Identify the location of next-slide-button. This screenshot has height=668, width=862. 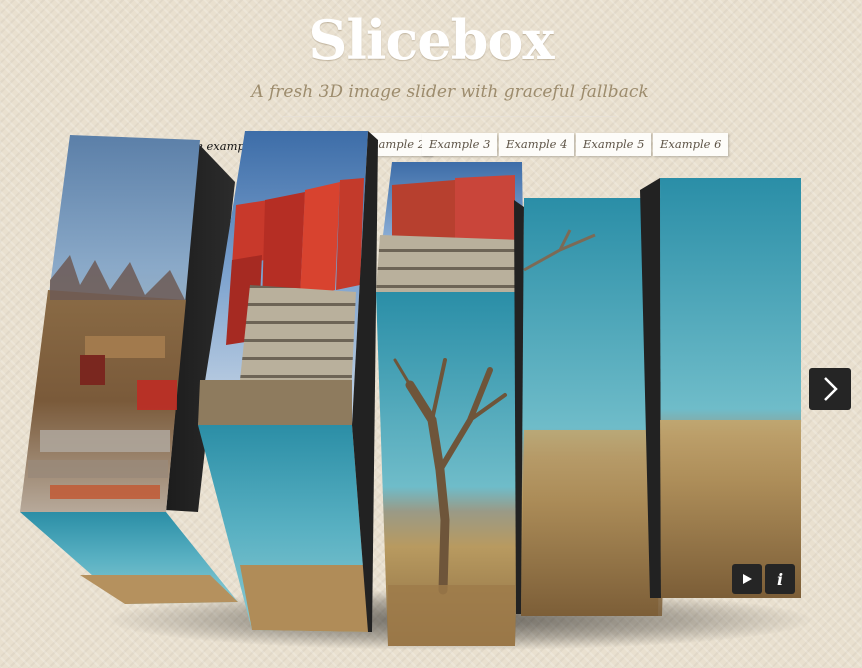
(830, 389).